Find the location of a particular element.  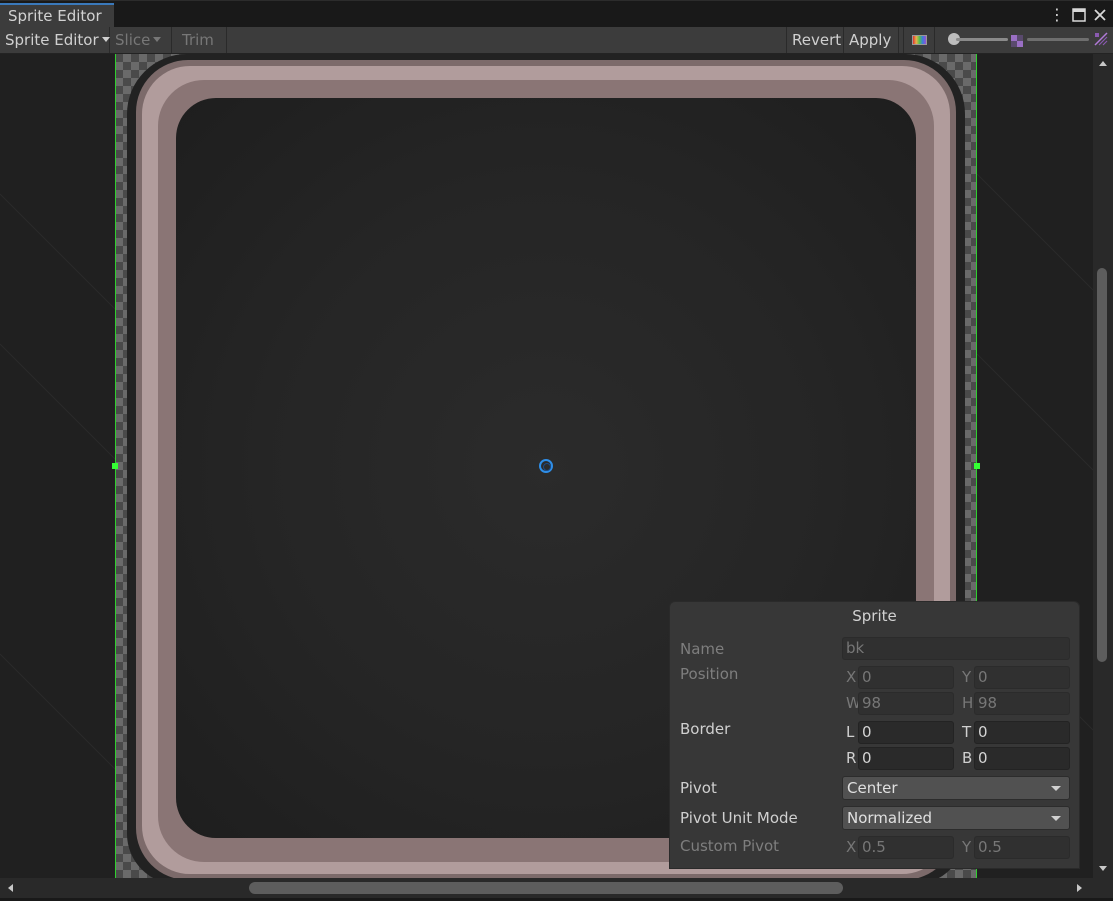

close-icon is located at coordinates (1100, 15).